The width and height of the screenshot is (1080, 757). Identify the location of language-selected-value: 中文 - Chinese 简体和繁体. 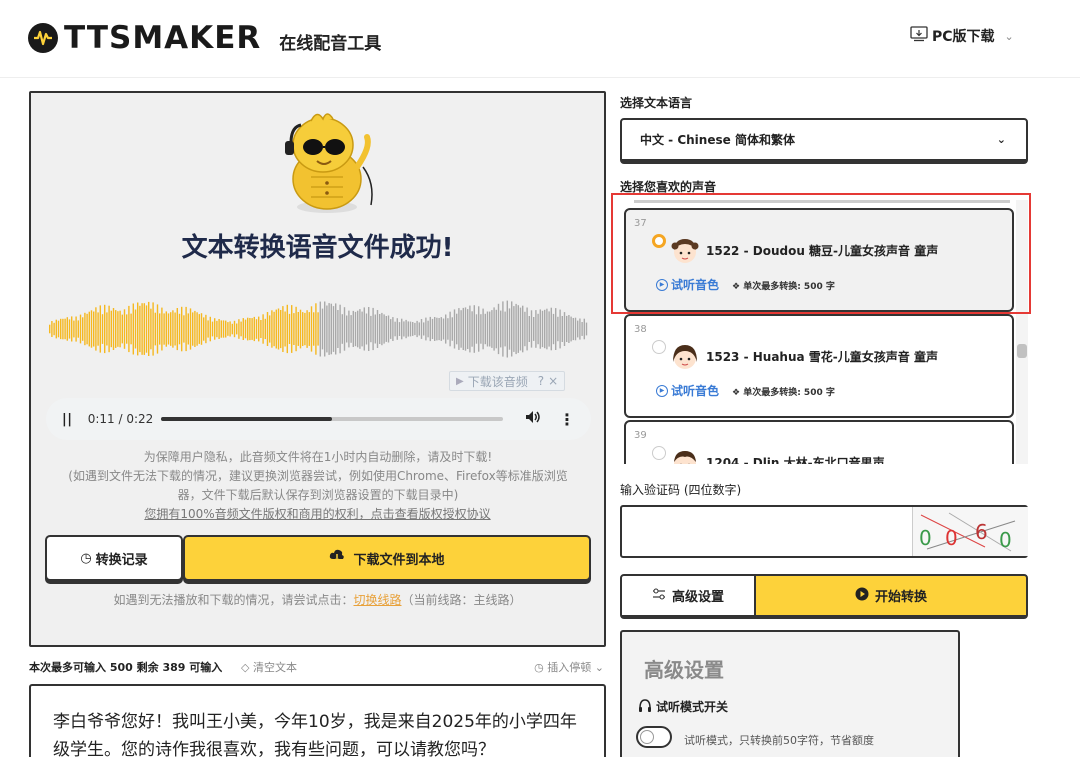
(717, 140).